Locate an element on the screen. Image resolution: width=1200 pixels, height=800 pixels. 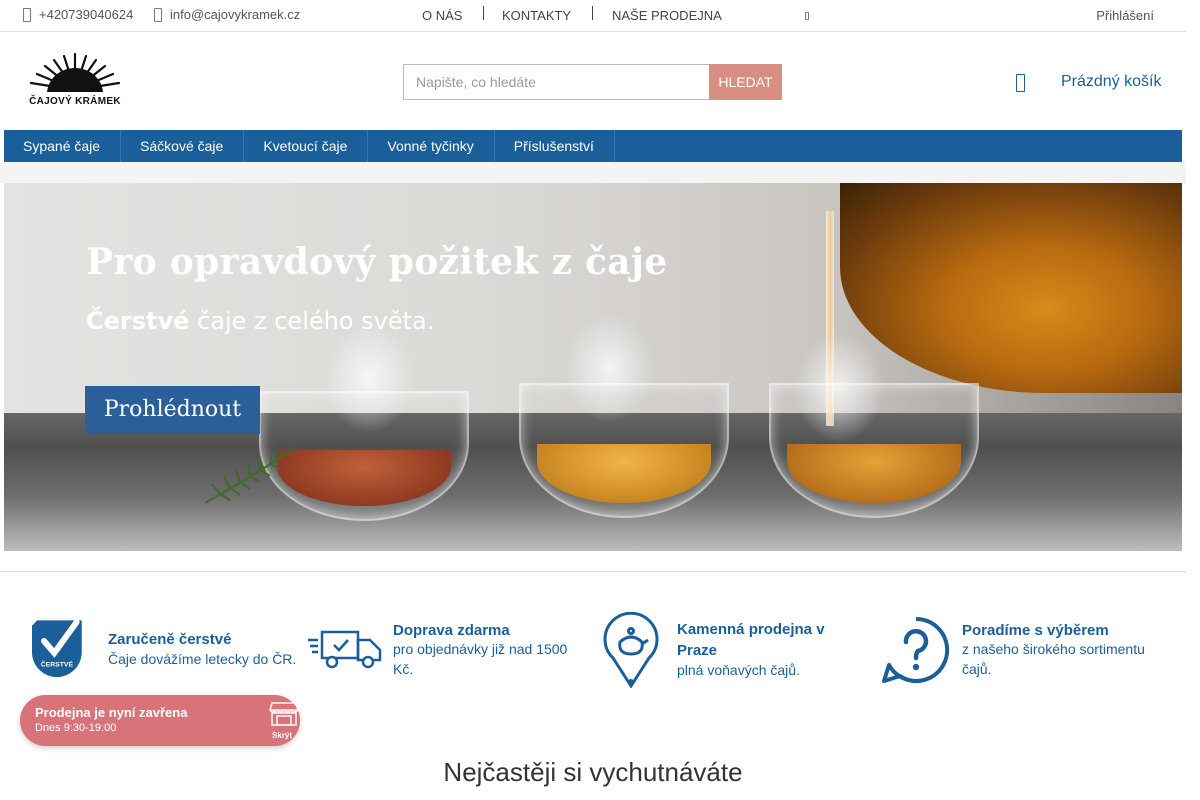
usp-subtitle: Čaje dovážíme letecky do ČR. is located at coordinates (202, 659).